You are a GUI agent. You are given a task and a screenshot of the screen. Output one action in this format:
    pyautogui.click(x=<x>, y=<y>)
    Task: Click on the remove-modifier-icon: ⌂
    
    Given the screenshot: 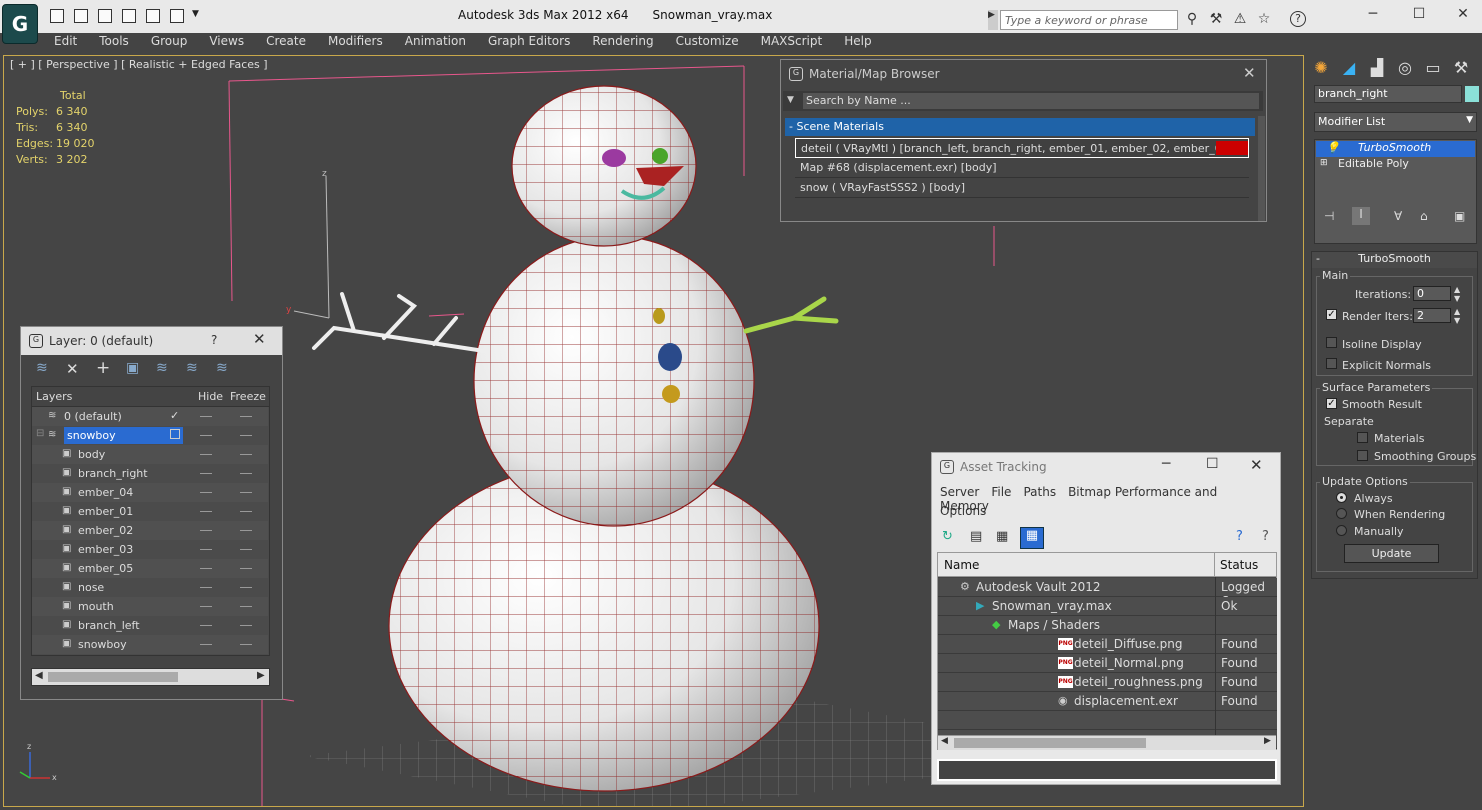 What is the action you would take?
    pyautogui.click(x=1424, y=216)
    